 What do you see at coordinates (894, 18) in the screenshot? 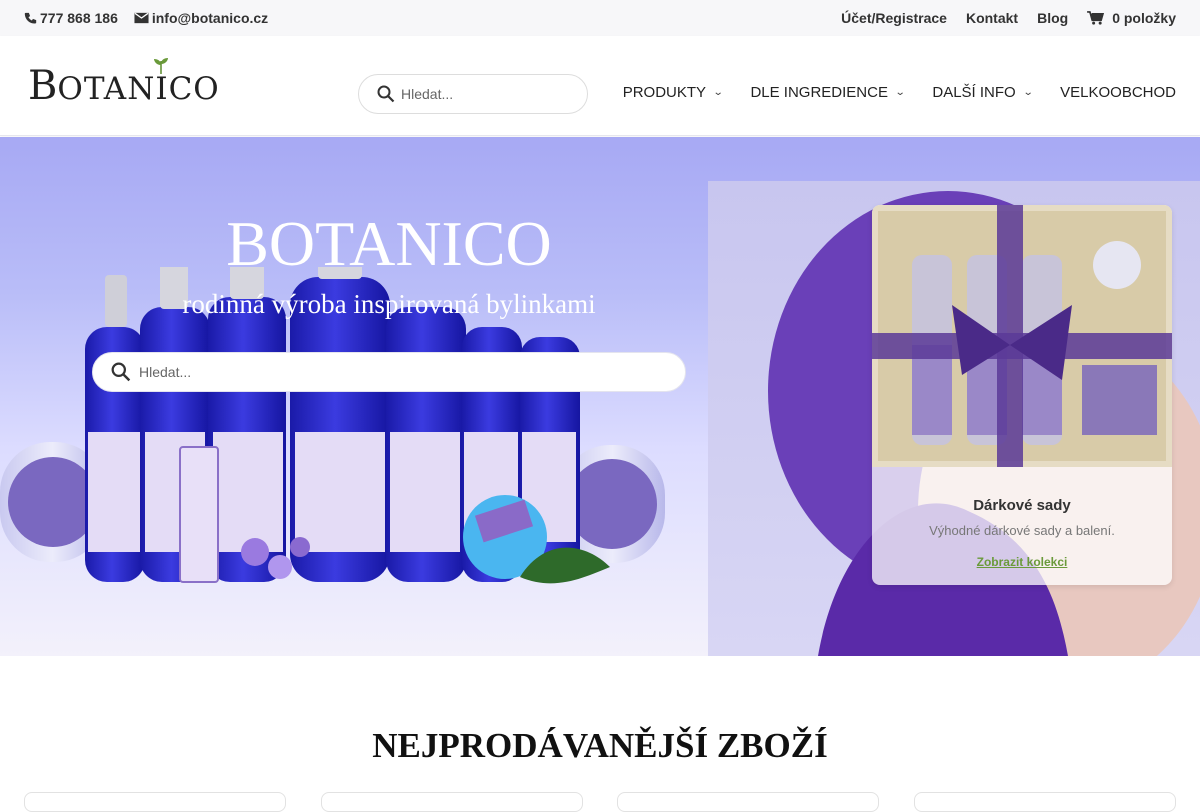
I see `account-link: Účet/Registrace` at bounding box center [894, 18].